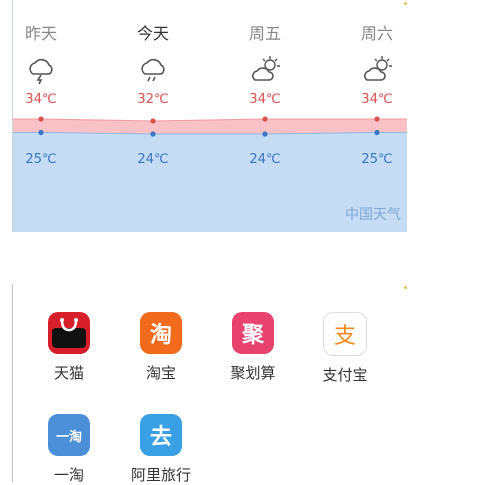  I want to click on yitao-icon: 一淘, so click(69, 435).